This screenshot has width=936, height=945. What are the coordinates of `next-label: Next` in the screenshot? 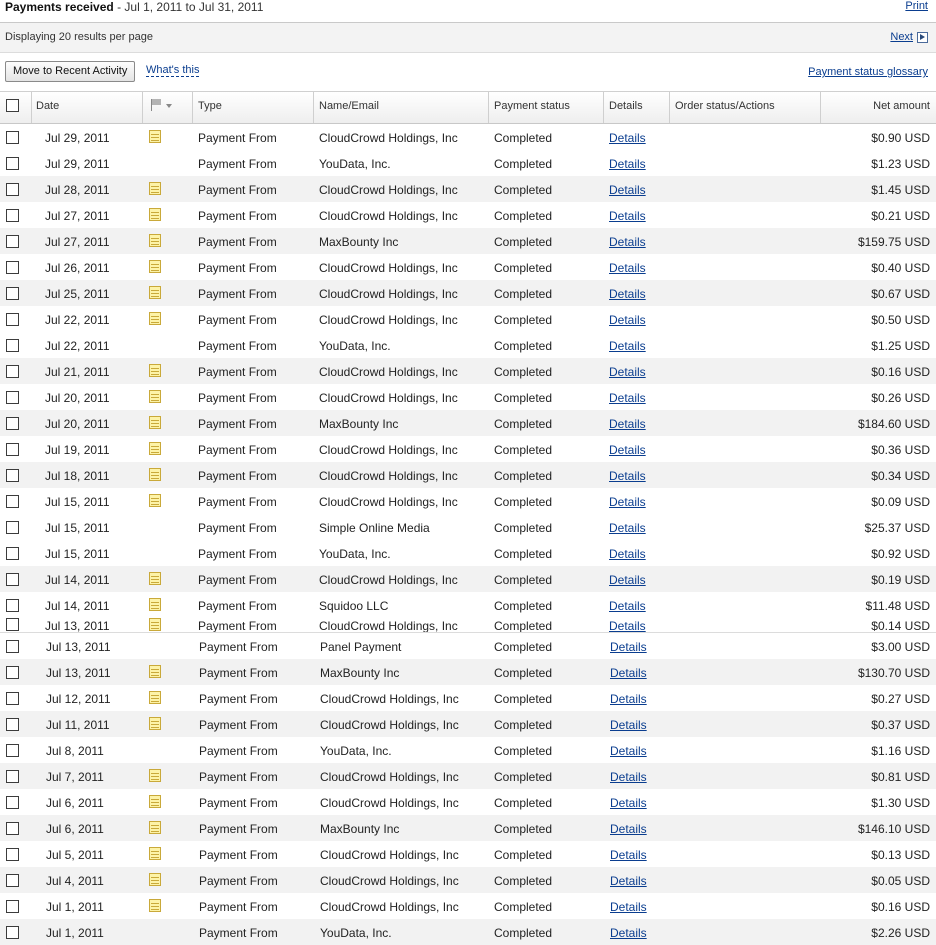 It's located at (901, 37).